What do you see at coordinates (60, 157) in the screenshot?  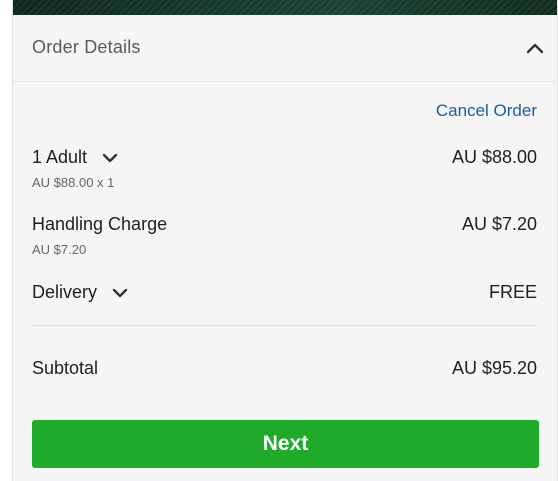 I see `adult-ticket-label: 1 Adult` at bounding box center [60, 157].